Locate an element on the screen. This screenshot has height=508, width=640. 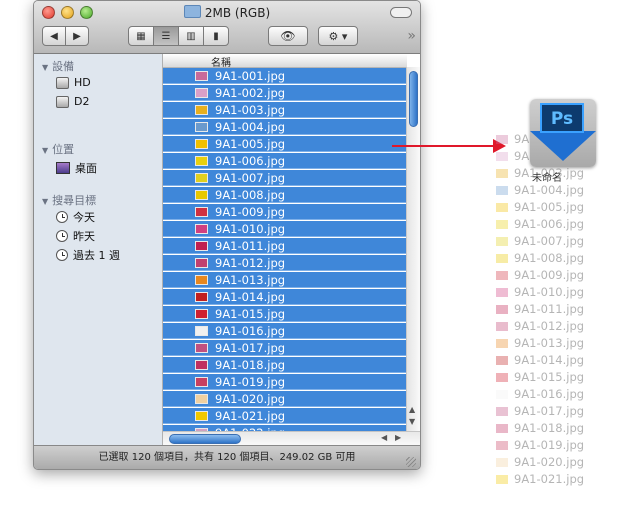
icon-view-button: ▦ is located at coordinates (141, 36).